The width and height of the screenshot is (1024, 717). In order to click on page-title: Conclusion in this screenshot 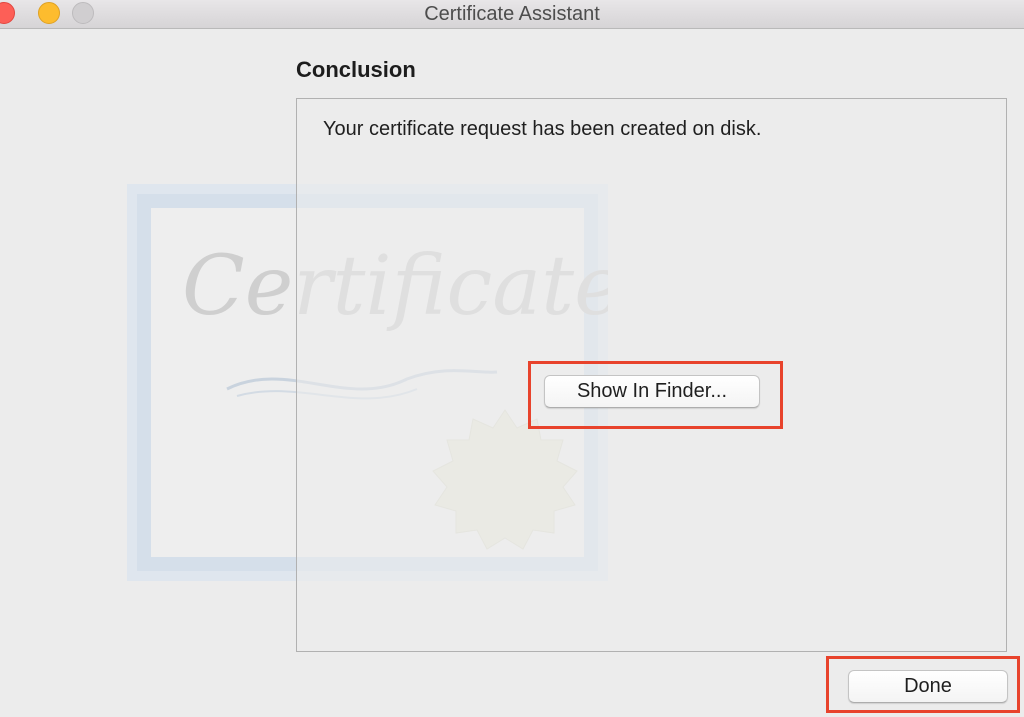, I will do `click(356, 69)`.